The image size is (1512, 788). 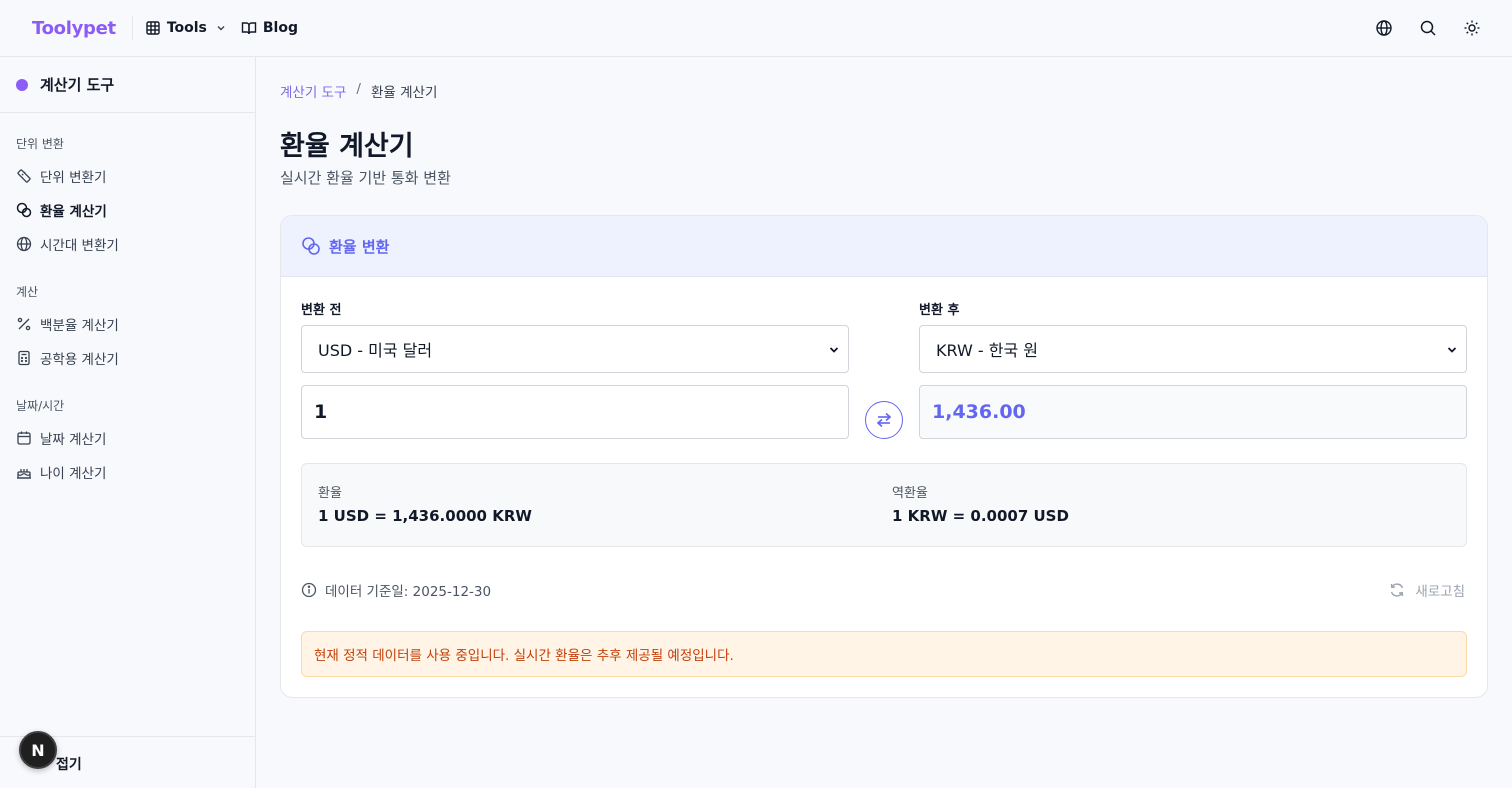 I want to click on card-title: 환율 변환, so click(x=359, y=246).